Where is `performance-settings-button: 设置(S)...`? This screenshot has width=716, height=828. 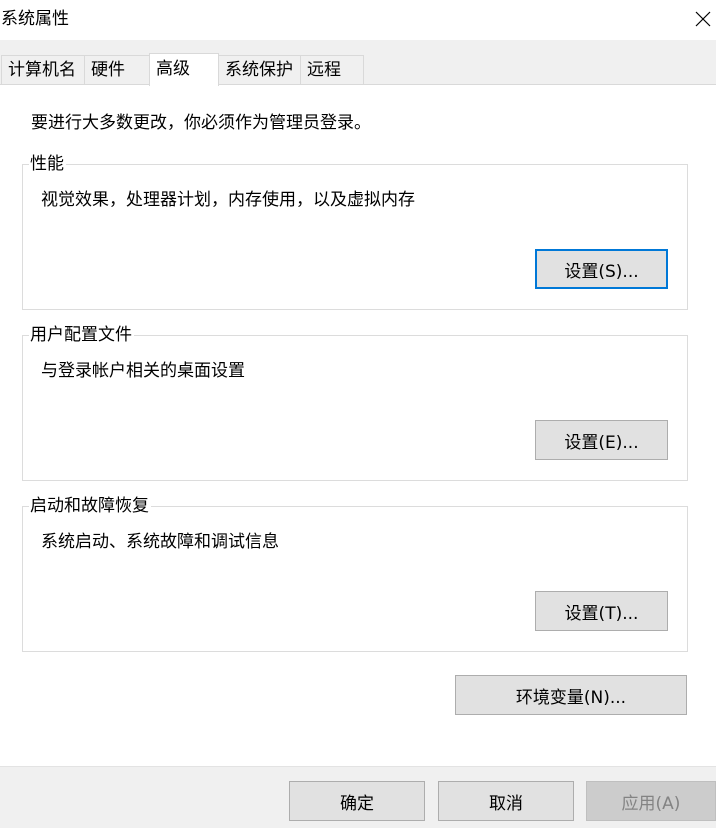 performance-settings-button: 设置(S)... is located at coordinates (601, 269).